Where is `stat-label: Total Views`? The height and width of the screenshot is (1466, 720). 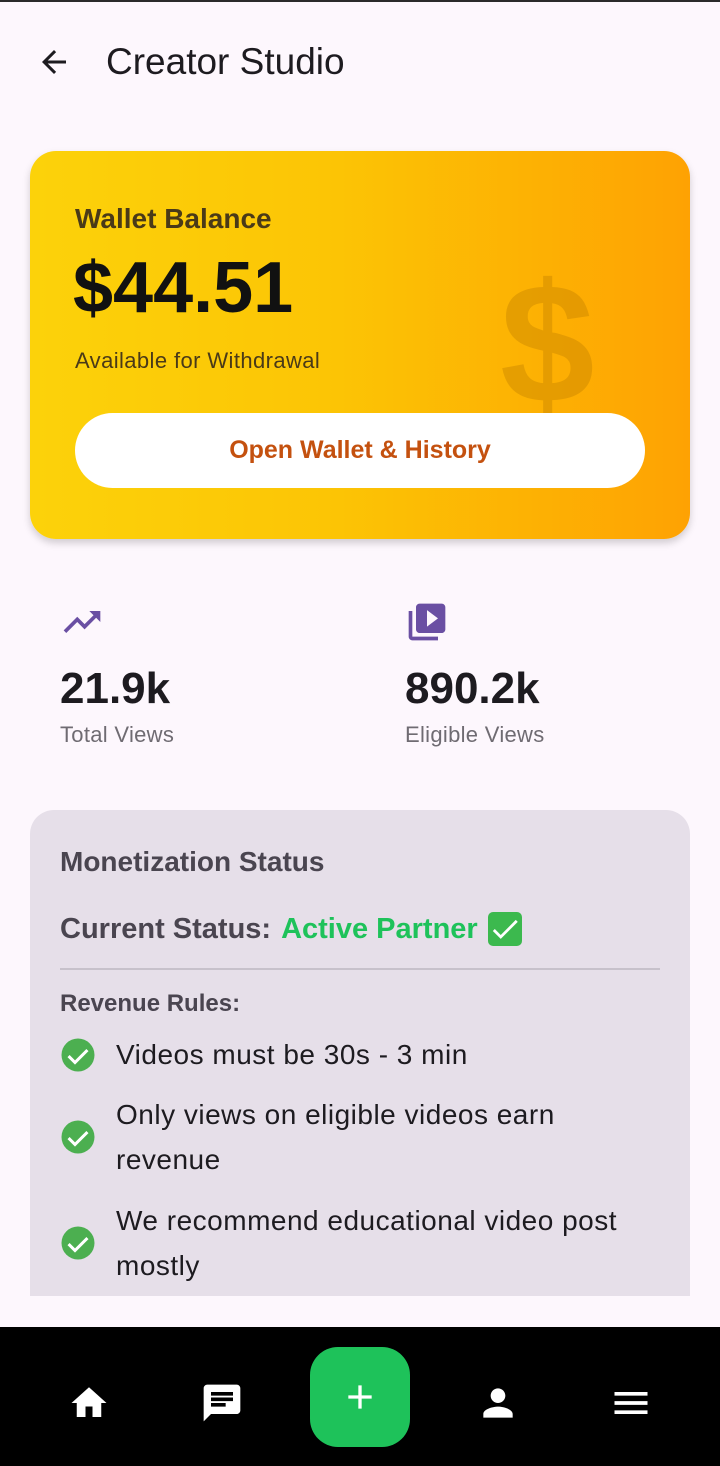 stat-label: Total Views is located at coordinates (117, 734).